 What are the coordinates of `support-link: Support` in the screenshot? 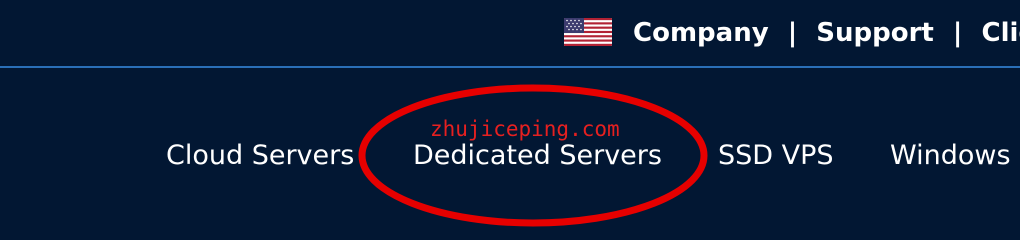 It's located at (875, 33).